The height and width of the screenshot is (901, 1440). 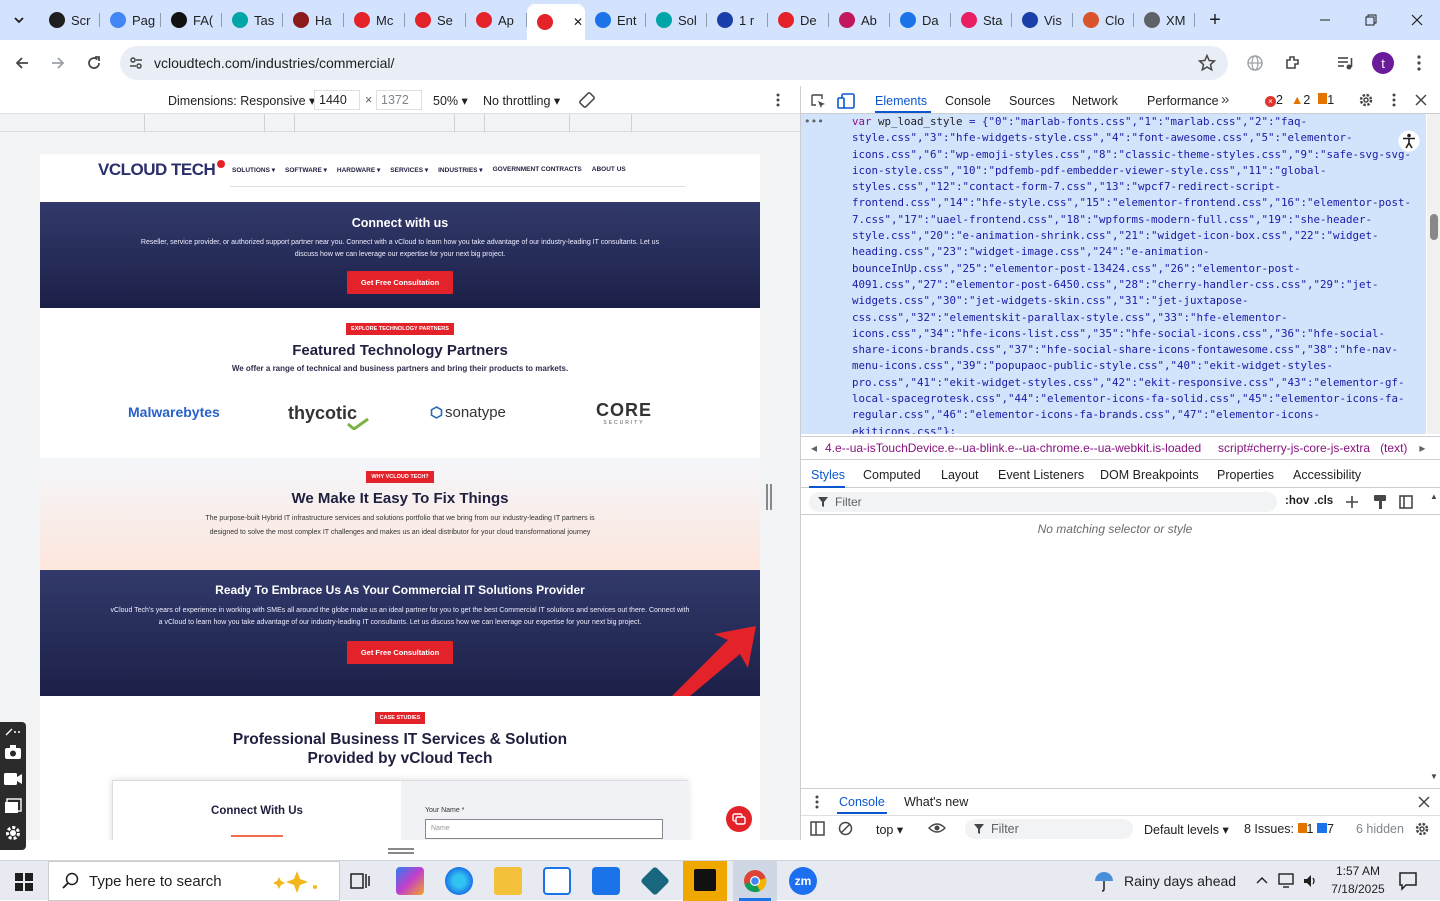 What do you see at coordinates (1049, 829) in the screenshot?
I see `console-filter-input: Filter` at bounding box center [1049, 829].